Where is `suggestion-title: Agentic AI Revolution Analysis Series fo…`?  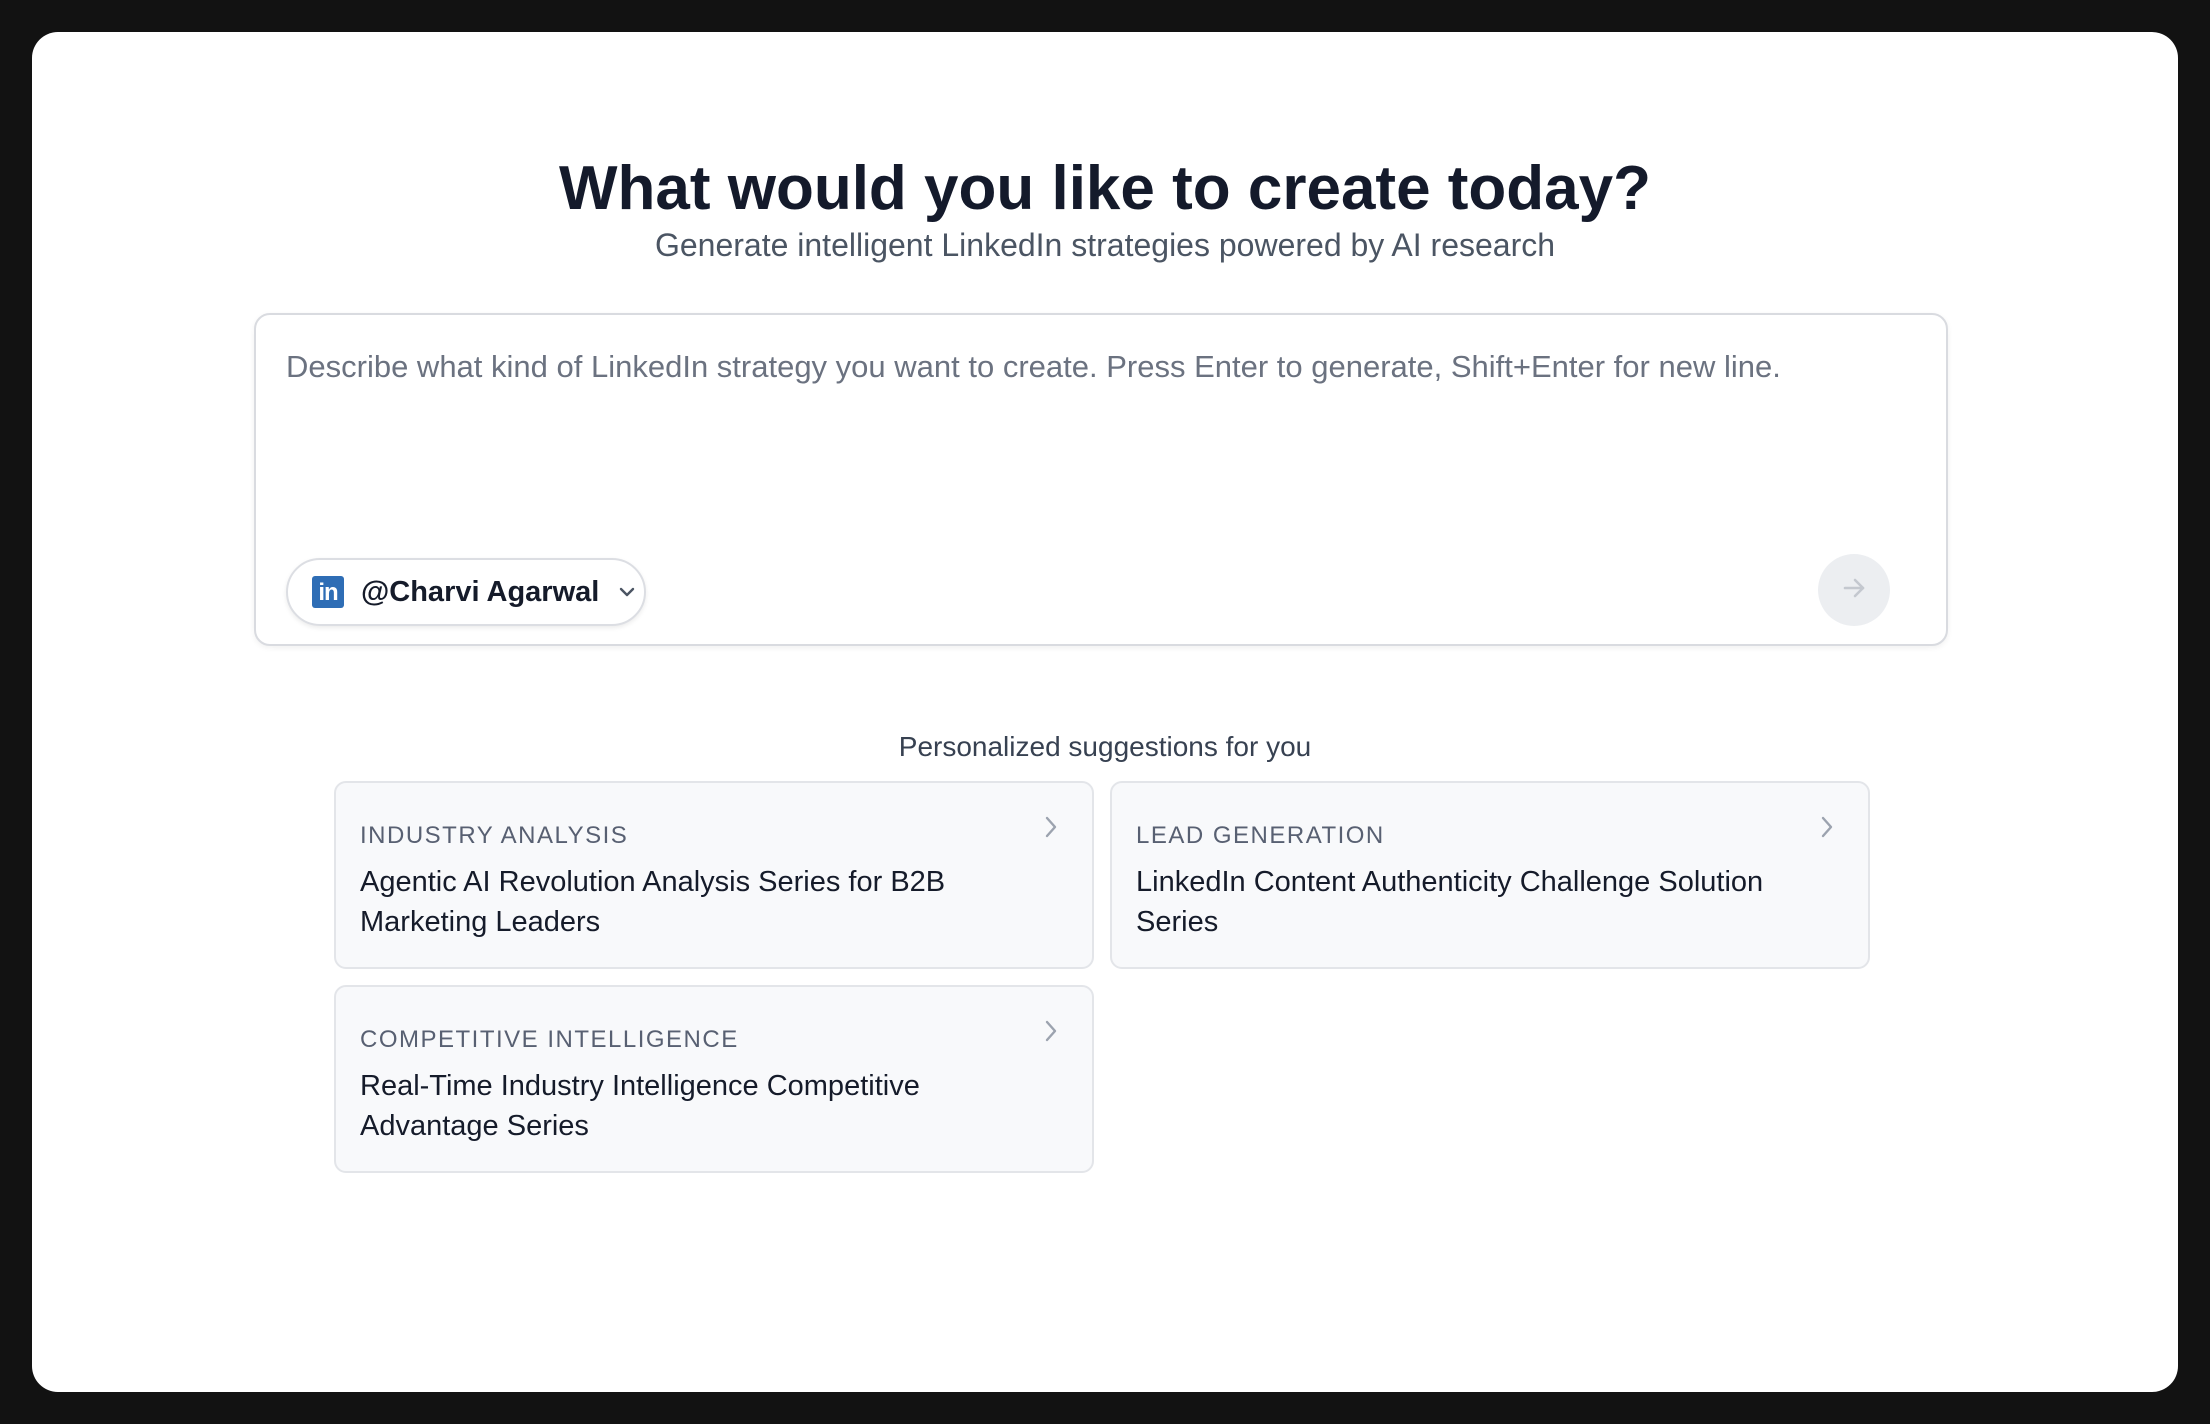
suggestion-title: Agentic AI Revolution Analysis Series fo… is located at coordinates (653, 902).